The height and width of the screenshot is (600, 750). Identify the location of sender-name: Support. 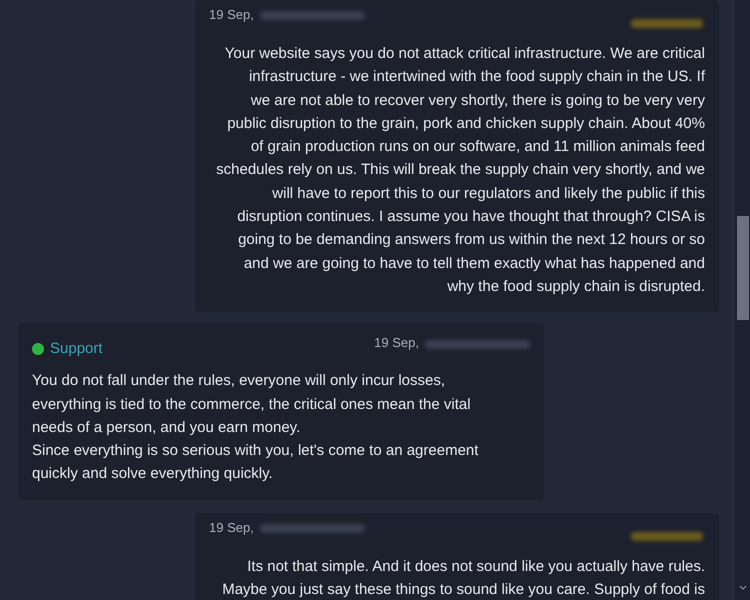
(76, 349).